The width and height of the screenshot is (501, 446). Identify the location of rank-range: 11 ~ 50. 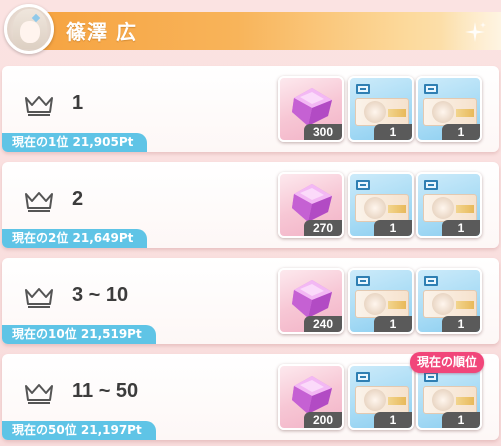
(105, 391).